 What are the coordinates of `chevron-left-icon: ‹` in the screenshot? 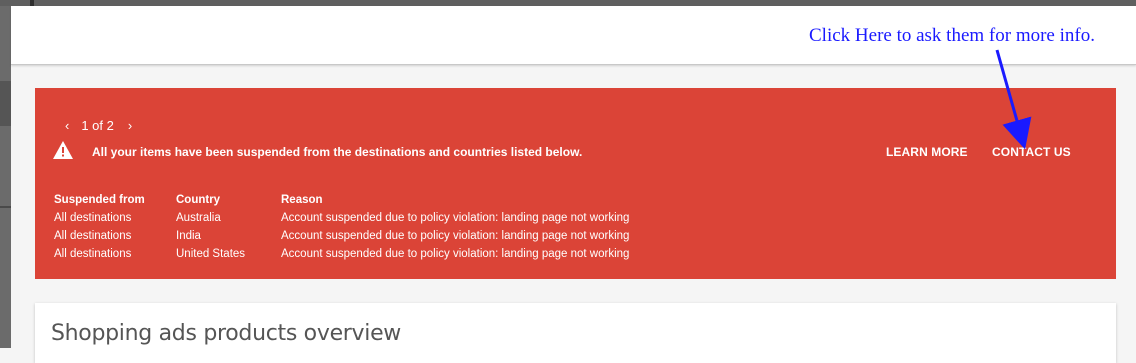 It's located at (67, 125).